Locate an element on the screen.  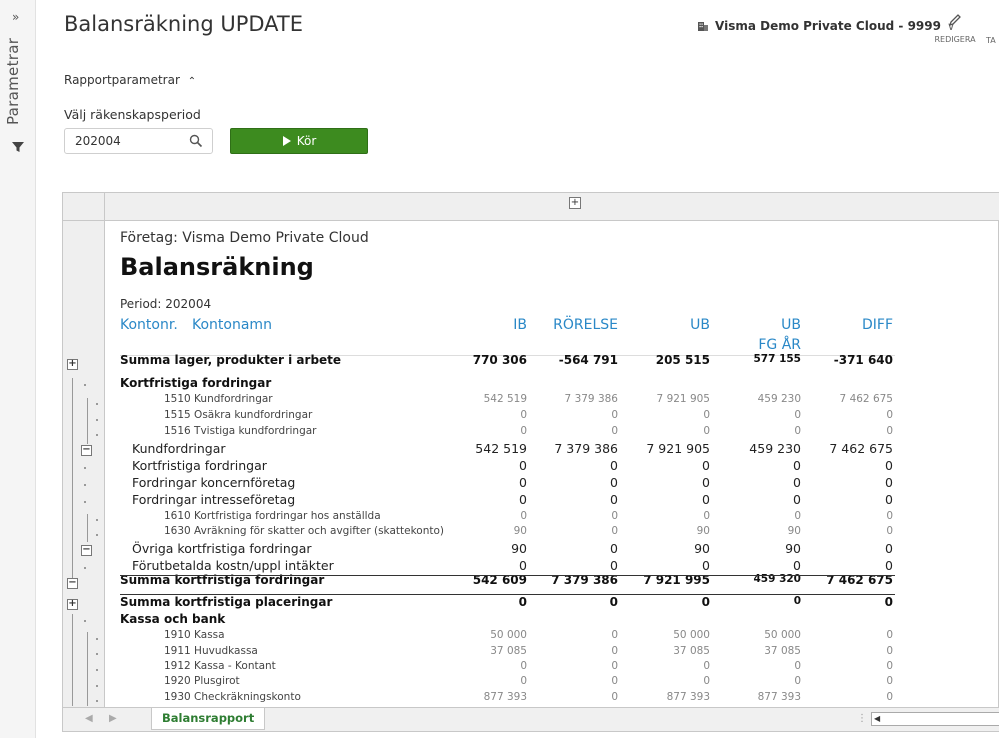
row-label: Förutbetalda kostn/uppl intäkter is located at coordinates (233, 565).